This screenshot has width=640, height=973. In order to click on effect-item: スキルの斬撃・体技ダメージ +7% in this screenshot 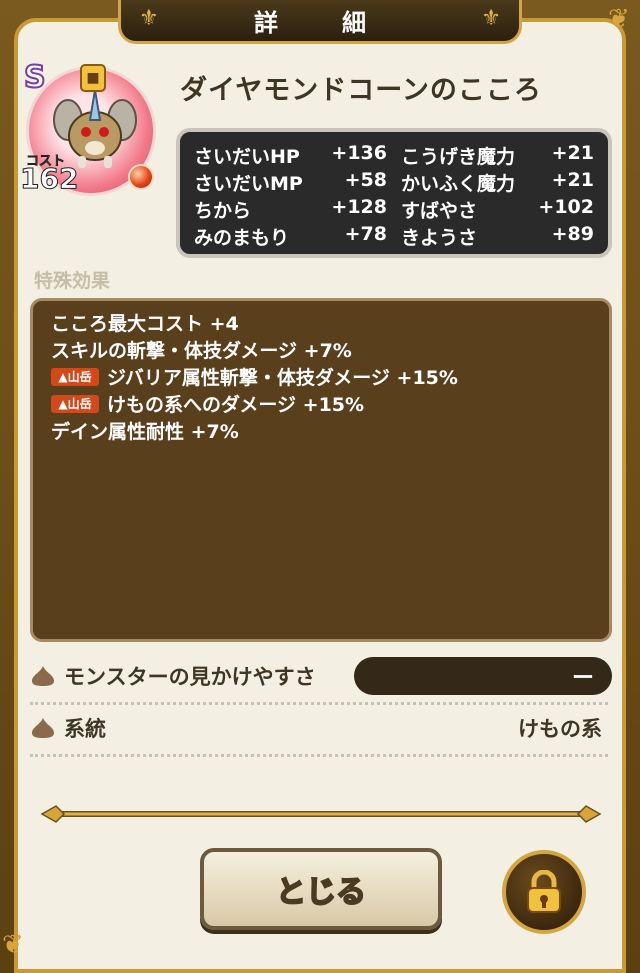, I will do `click(321, 349)`.